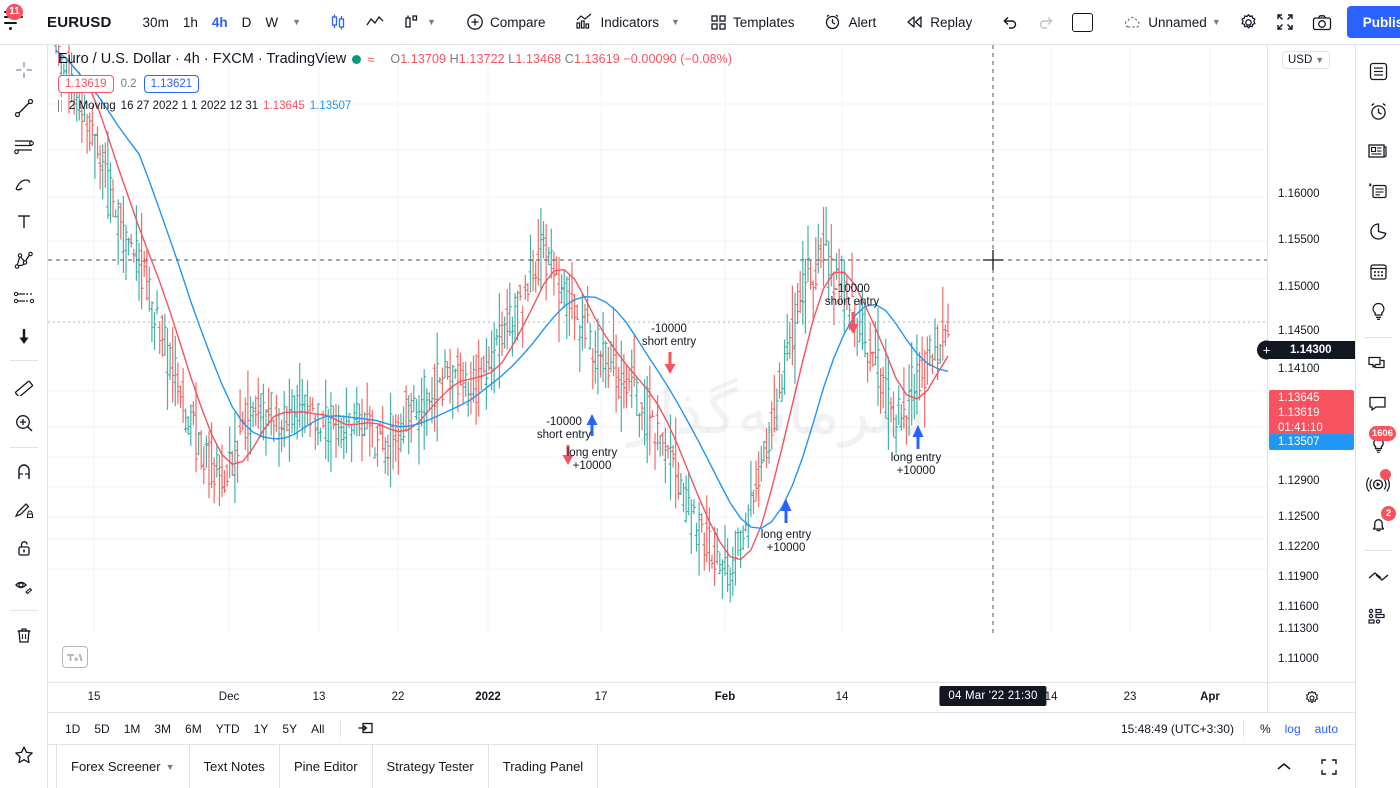  Describe the element at coordinates (317, 729) in the screenshot. I see `range-all: All` at that location.